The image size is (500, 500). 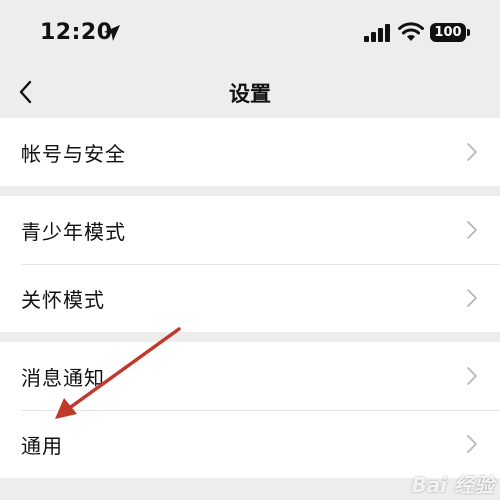 What do you see at coordinates (452, 485) in the screenshot?
I see `watermark: Bai 经验` at bounding box center [452, 485].